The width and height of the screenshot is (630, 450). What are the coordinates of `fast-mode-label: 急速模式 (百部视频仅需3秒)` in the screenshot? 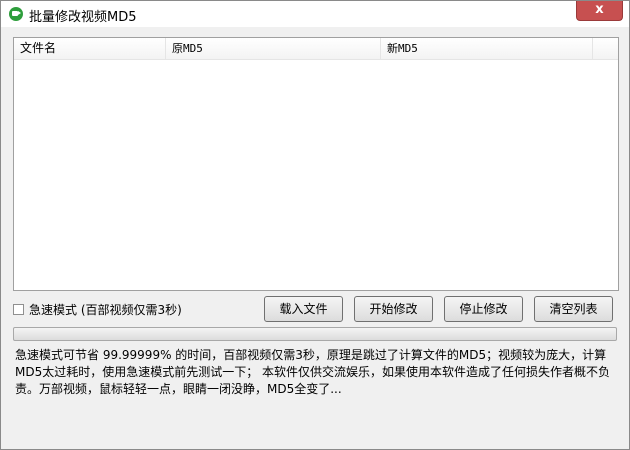 It's located at (105, 309).